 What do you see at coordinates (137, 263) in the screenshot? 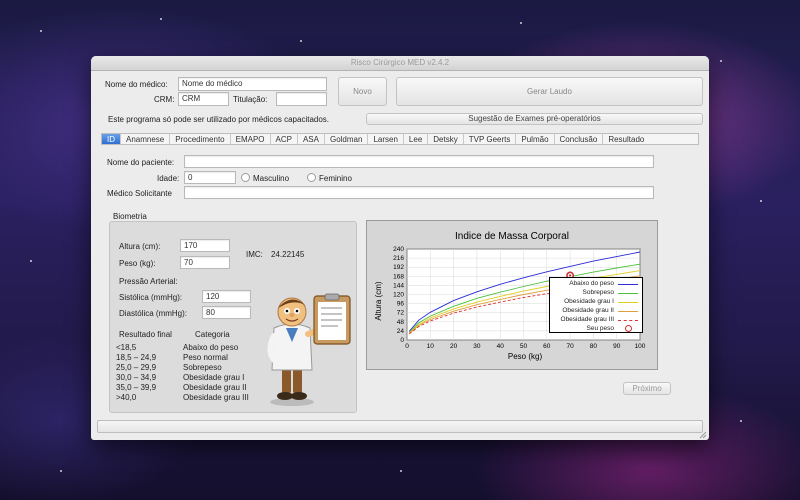
I see `peso-label: Peso (kg):` at bounding box center [137, 263].